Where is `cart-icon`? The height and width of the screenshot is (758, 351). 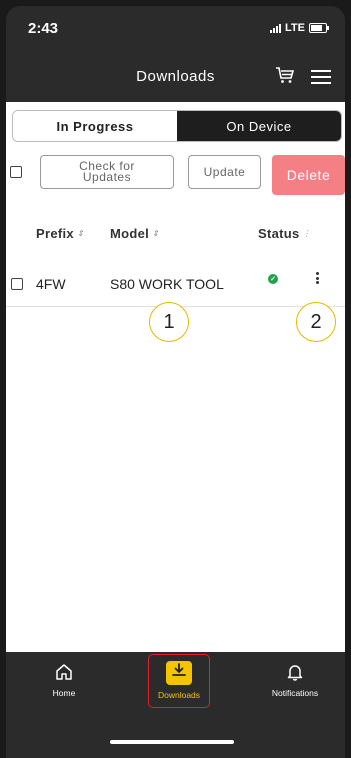 cart-icon is located at coordinates (285, 77).